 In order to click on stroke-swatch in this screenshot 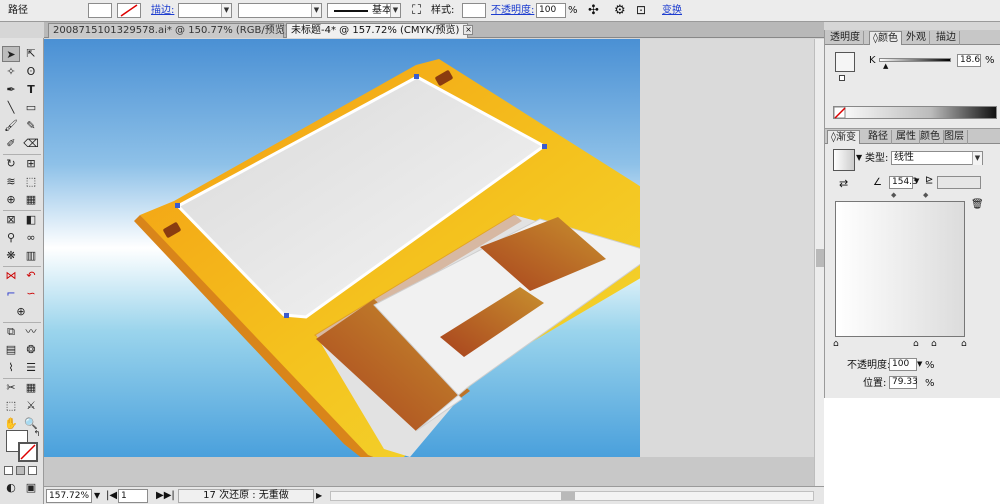, I will do `click(28, 452)`.